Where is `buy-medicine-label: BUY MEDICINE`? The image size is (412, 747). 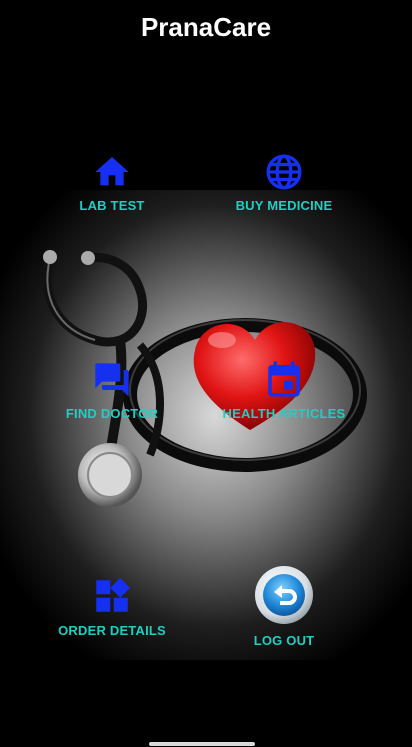 buy-medicine-label: BUY MEDICINE is located at coordinates (284, 205).